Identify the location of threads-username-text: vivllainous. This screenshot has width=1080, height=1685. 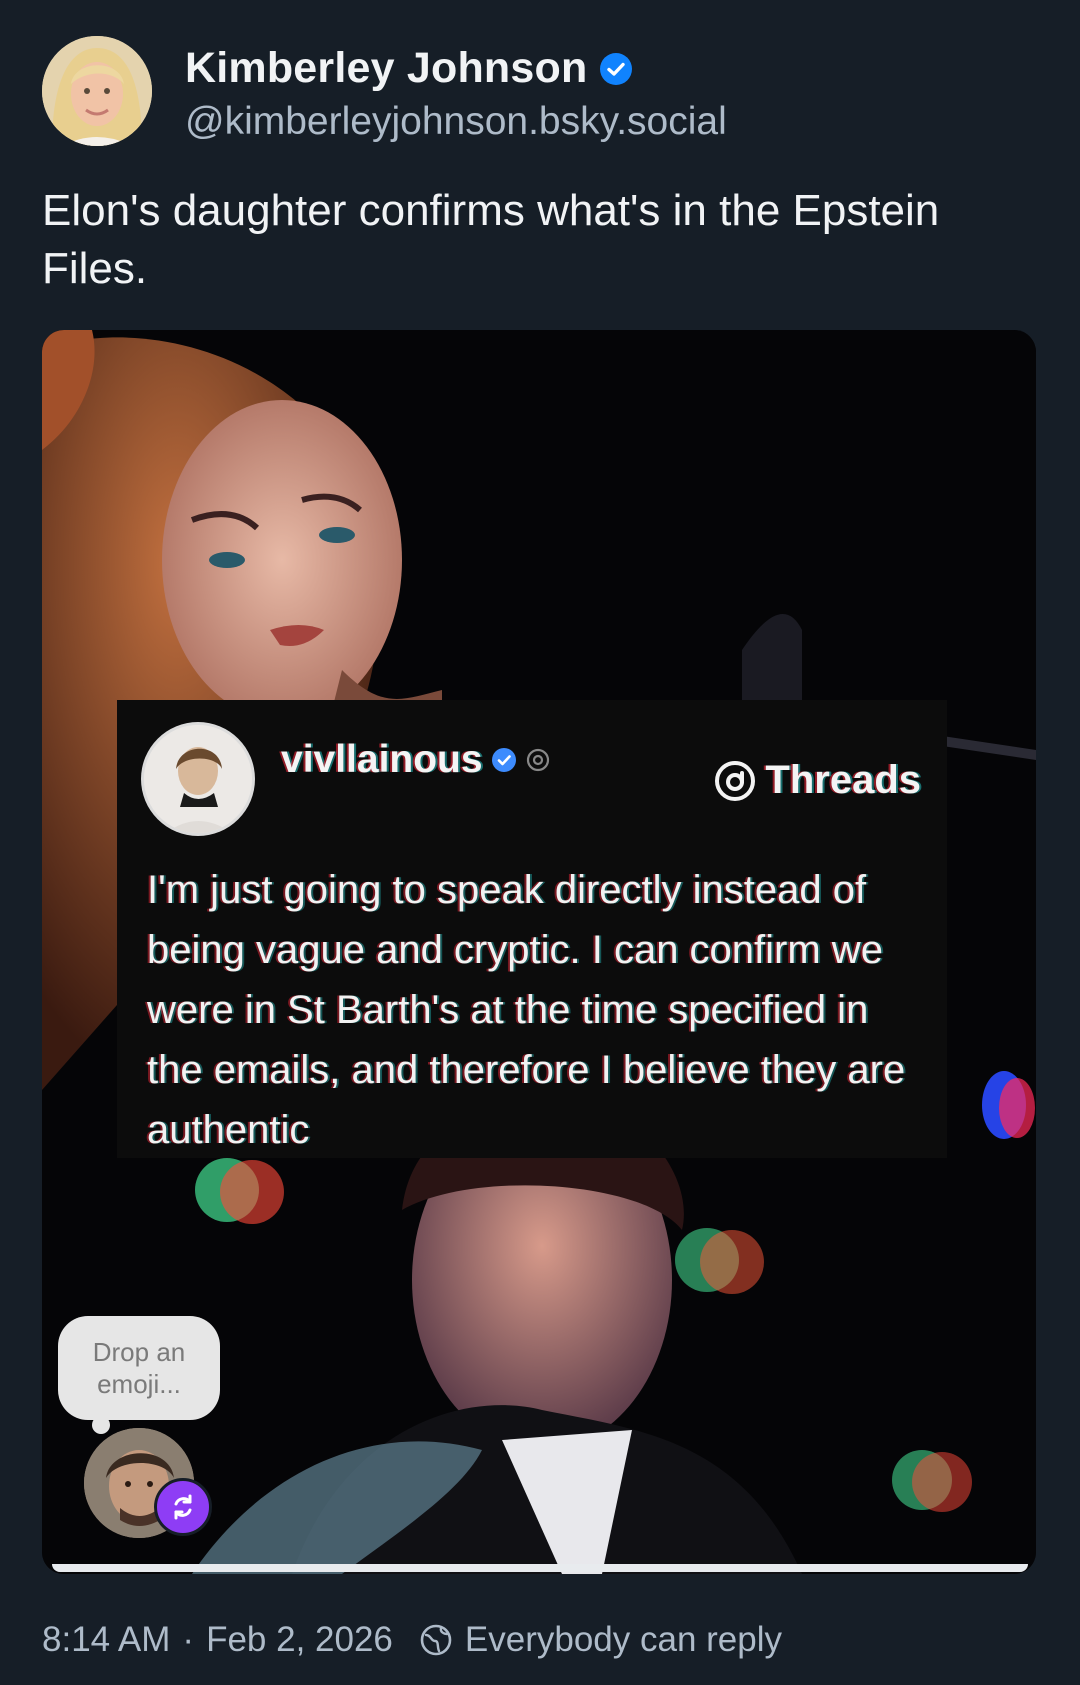
(382, 759).